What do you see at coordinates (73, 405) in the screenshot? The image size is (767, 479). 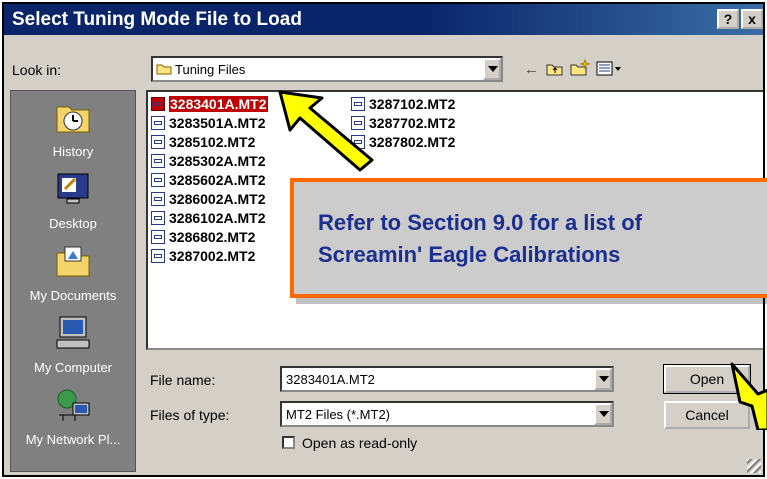 I see `network-icon` at bounding box center [73, 405].